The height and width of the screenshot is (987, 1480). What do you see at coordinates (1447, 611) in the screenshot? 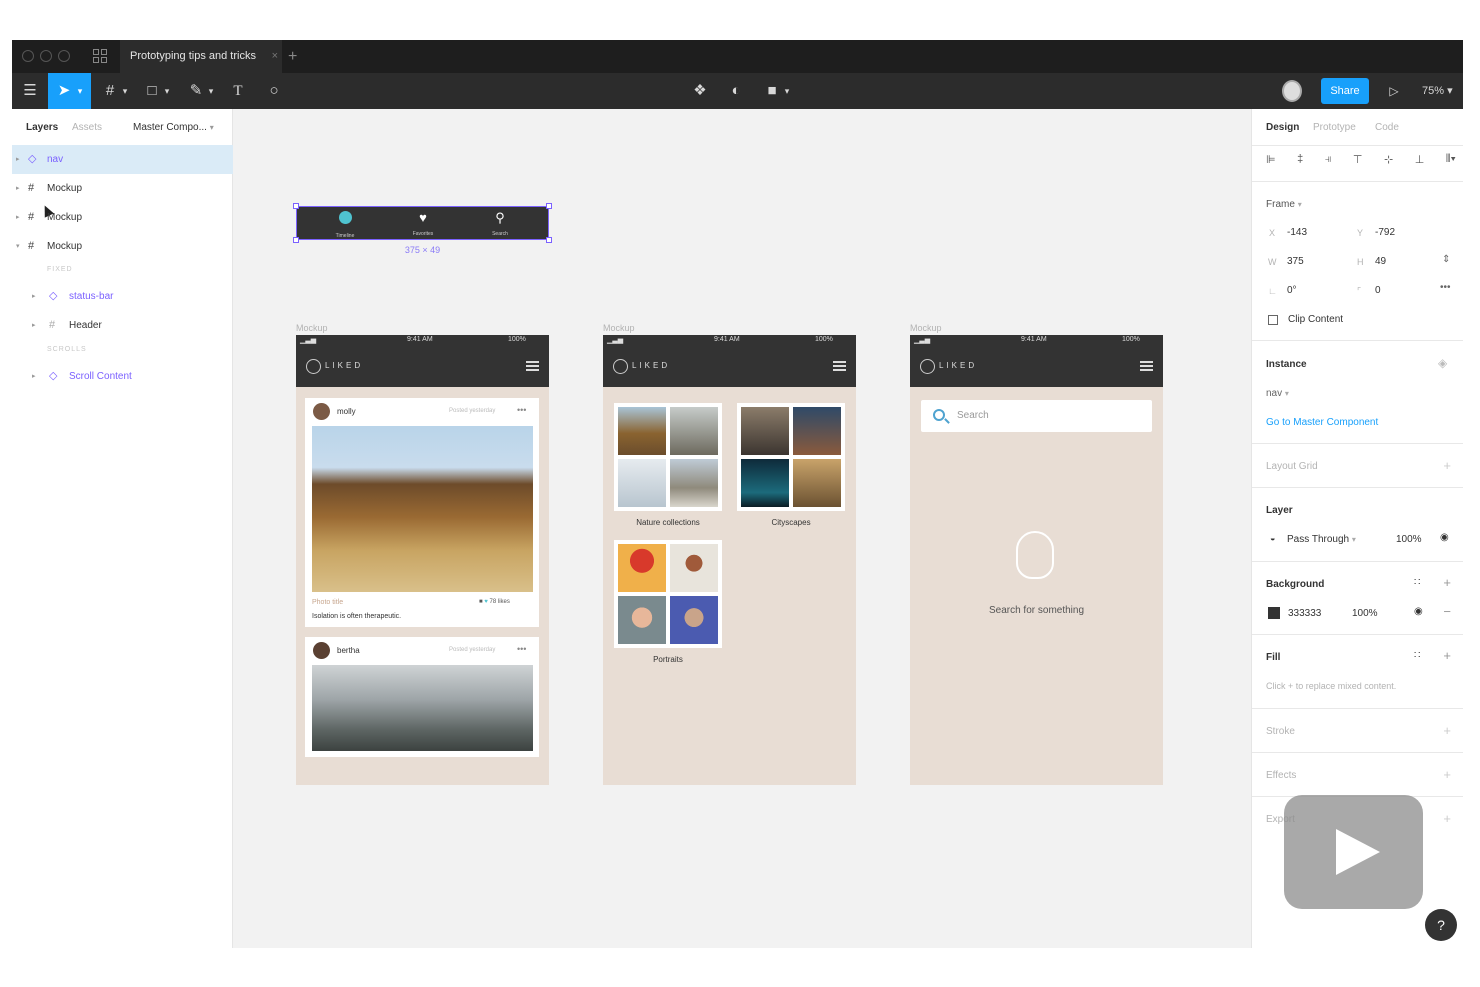
I see `remove-background-button: −` at bounding box center [1447, 611].